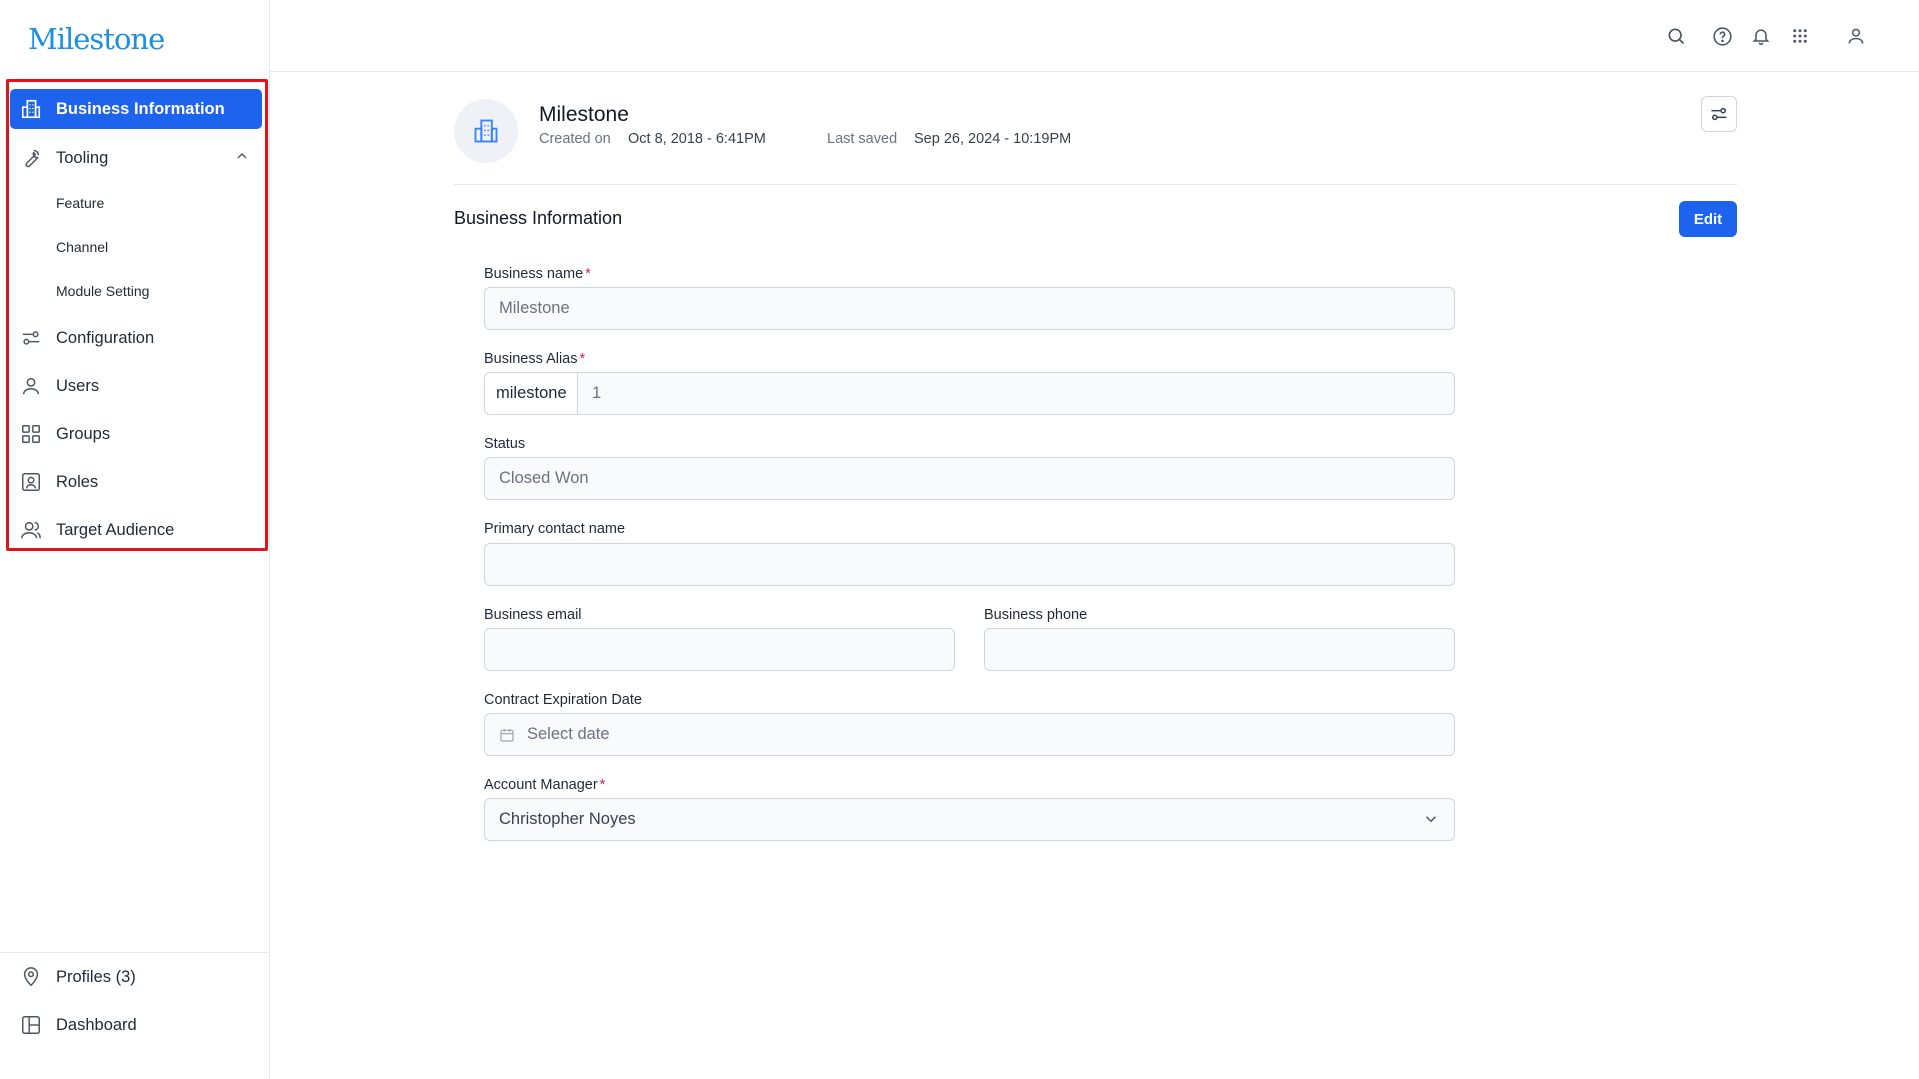  Describe the element at coordinates (134, 952) in the screenshot. I see `sidebar-bottom-divider` at that location.